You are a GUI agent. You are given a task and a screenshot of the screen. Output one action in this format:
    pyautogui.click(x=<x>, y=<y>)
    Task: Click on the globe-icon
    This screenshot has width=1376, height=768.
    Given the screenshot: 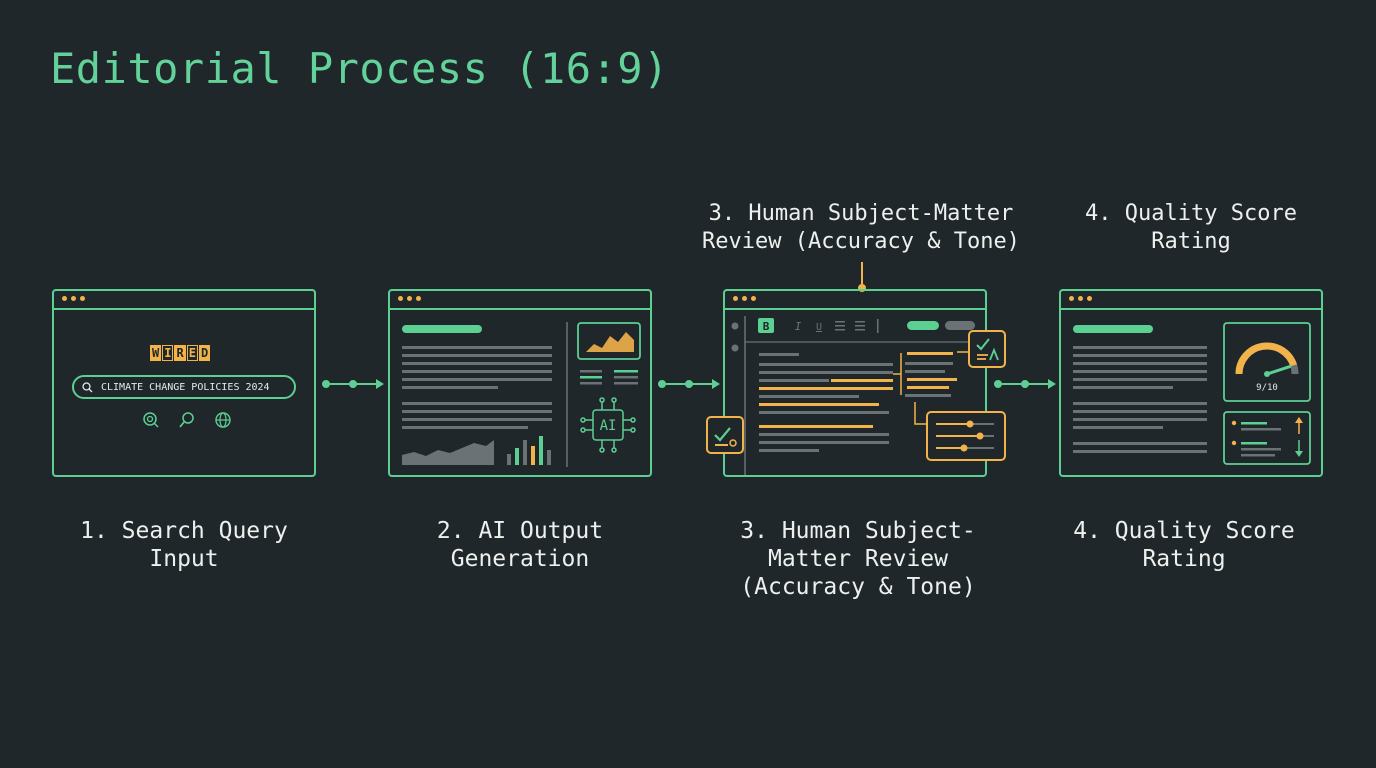 What is the action you would take?
    pyautogui.click(x=223, y=420)
    